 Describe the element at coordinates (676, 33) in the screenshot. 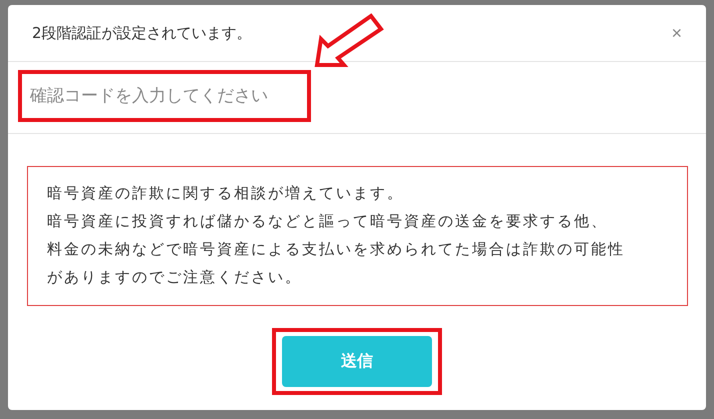

I see `close-button: ×` at that location.